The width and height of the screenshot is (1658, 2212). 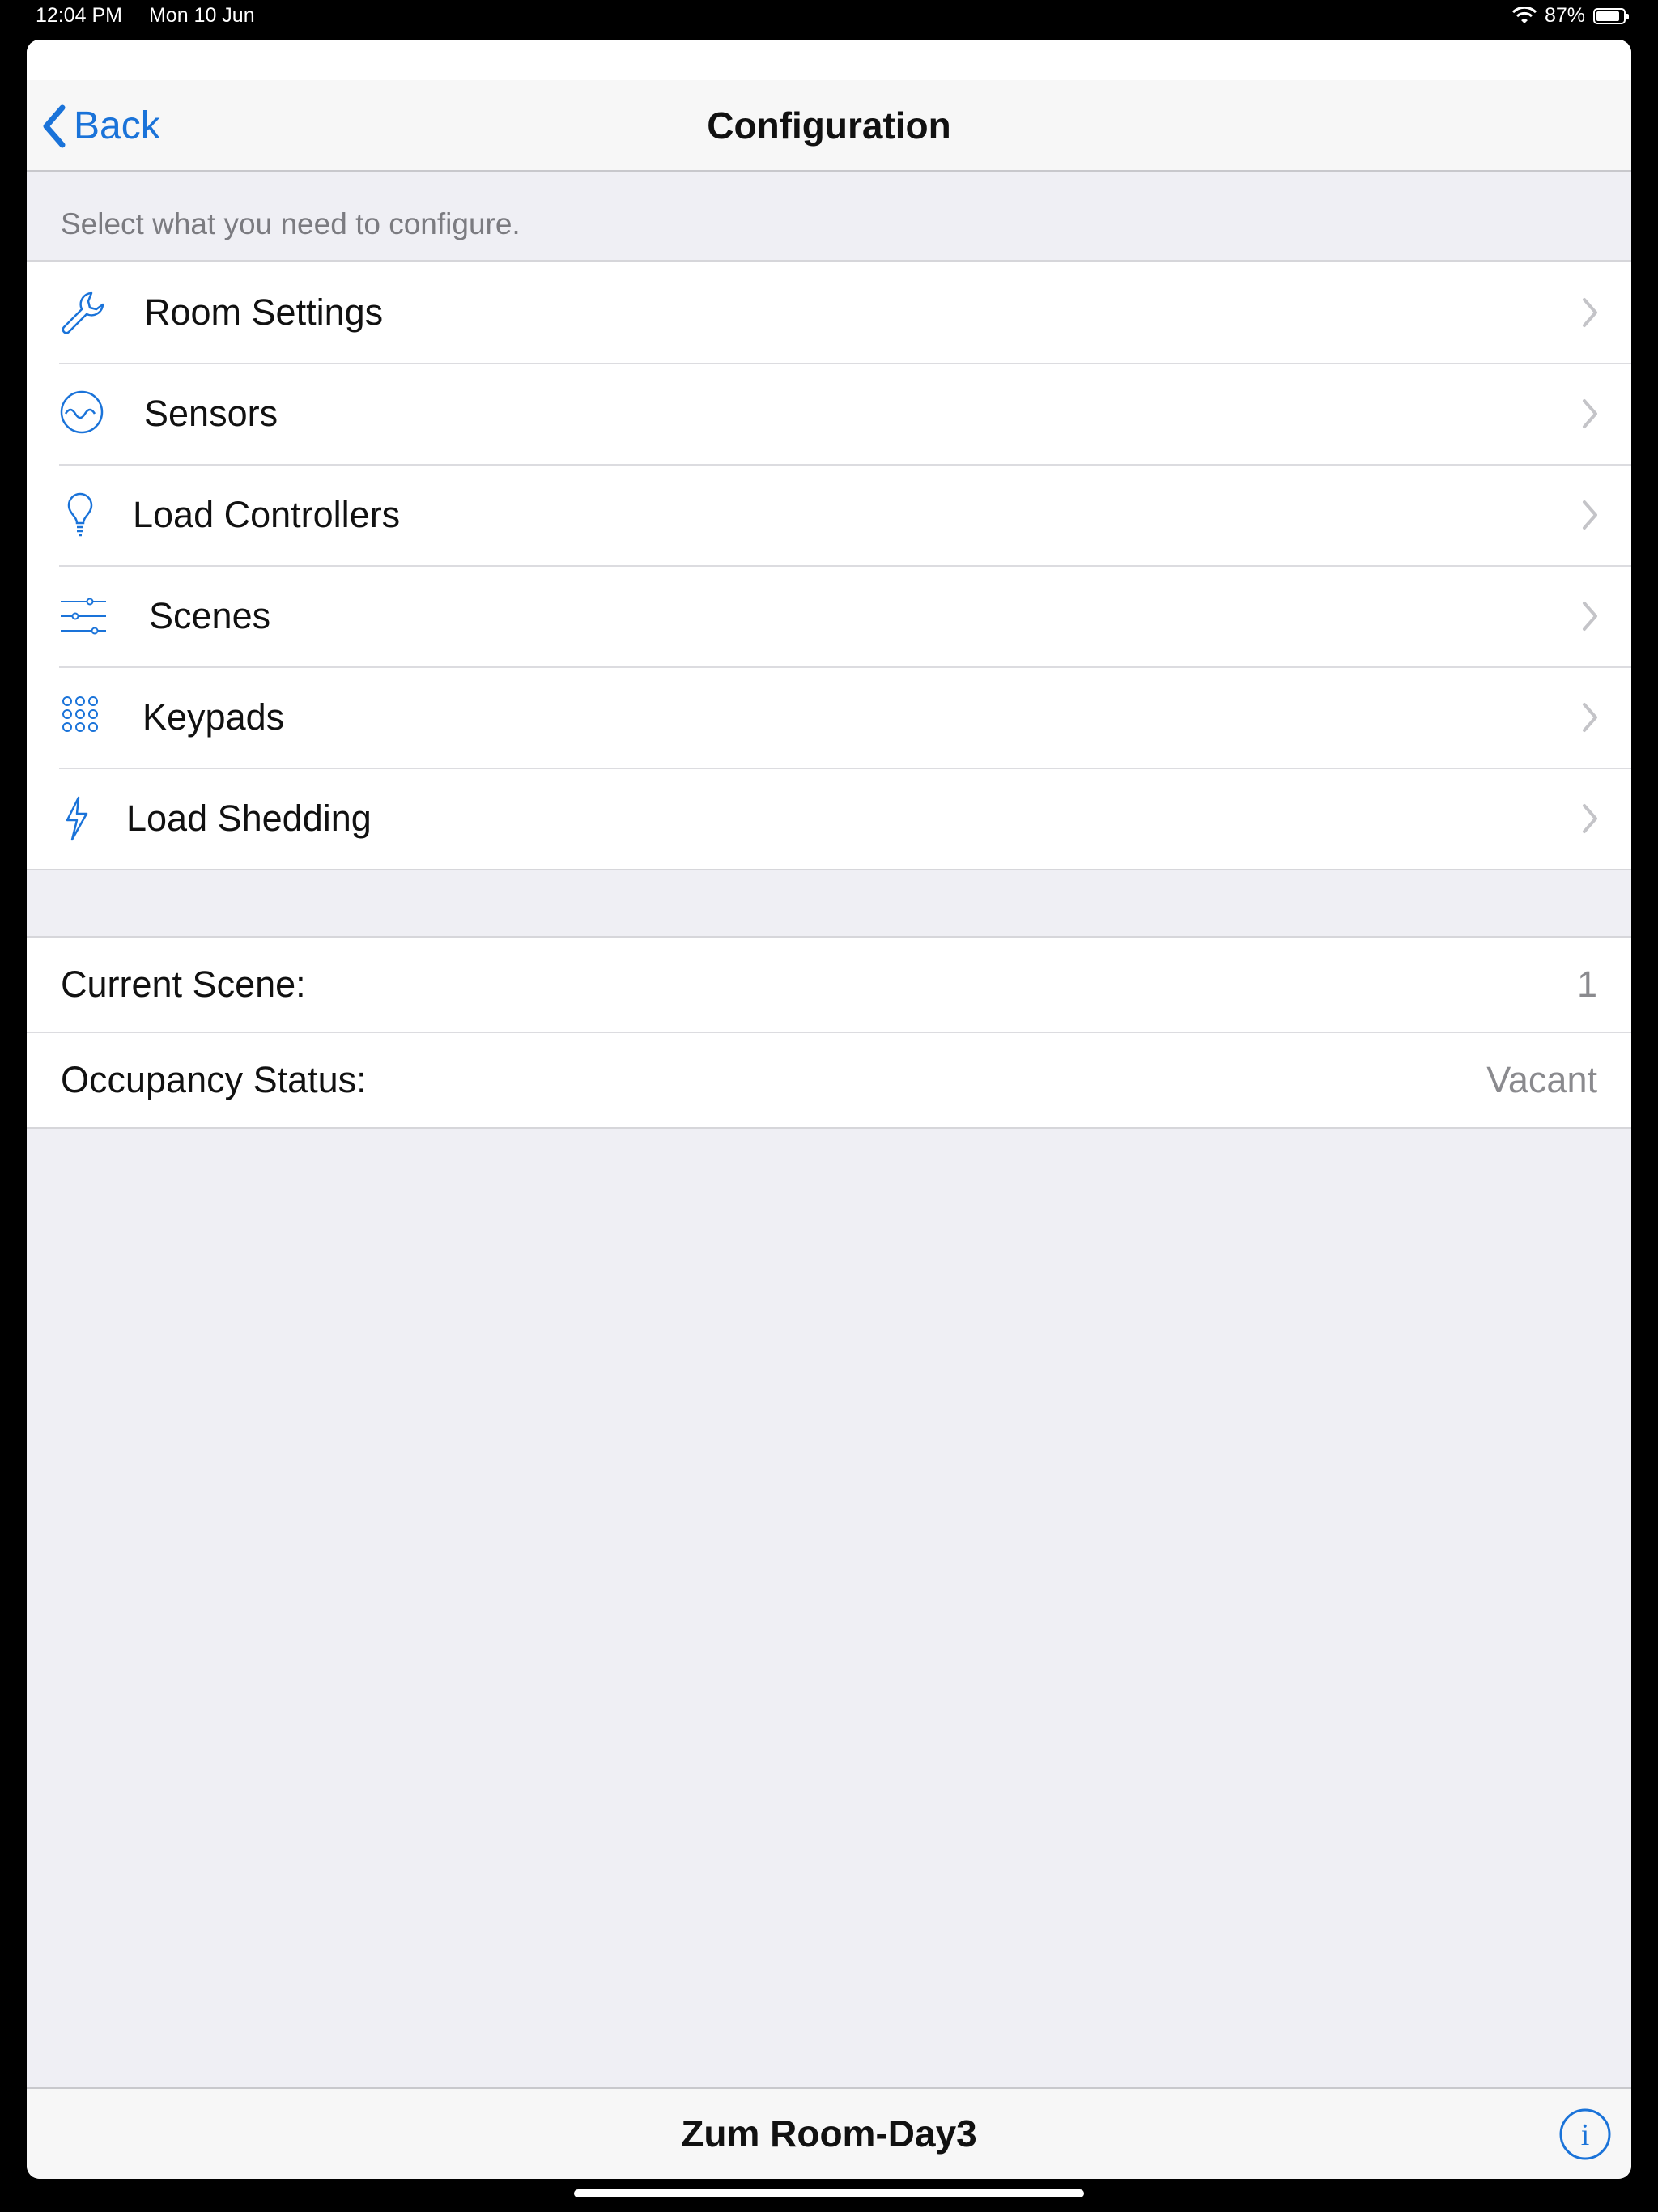 I want to click on status-right: 87%, so click(x=1570, y=16).